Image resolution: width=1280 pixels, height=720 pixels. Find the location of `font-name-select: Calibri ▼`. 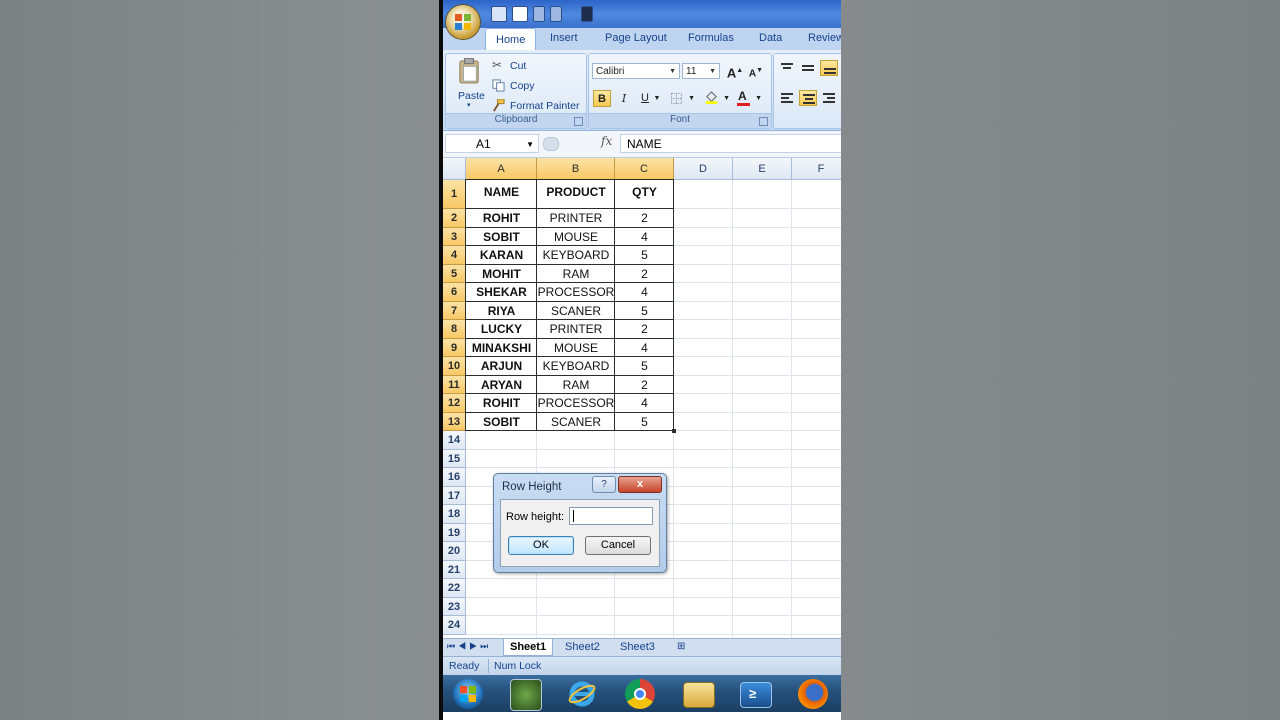

font-name-select: Calibri ▼ is located at coordinates (636, 71).